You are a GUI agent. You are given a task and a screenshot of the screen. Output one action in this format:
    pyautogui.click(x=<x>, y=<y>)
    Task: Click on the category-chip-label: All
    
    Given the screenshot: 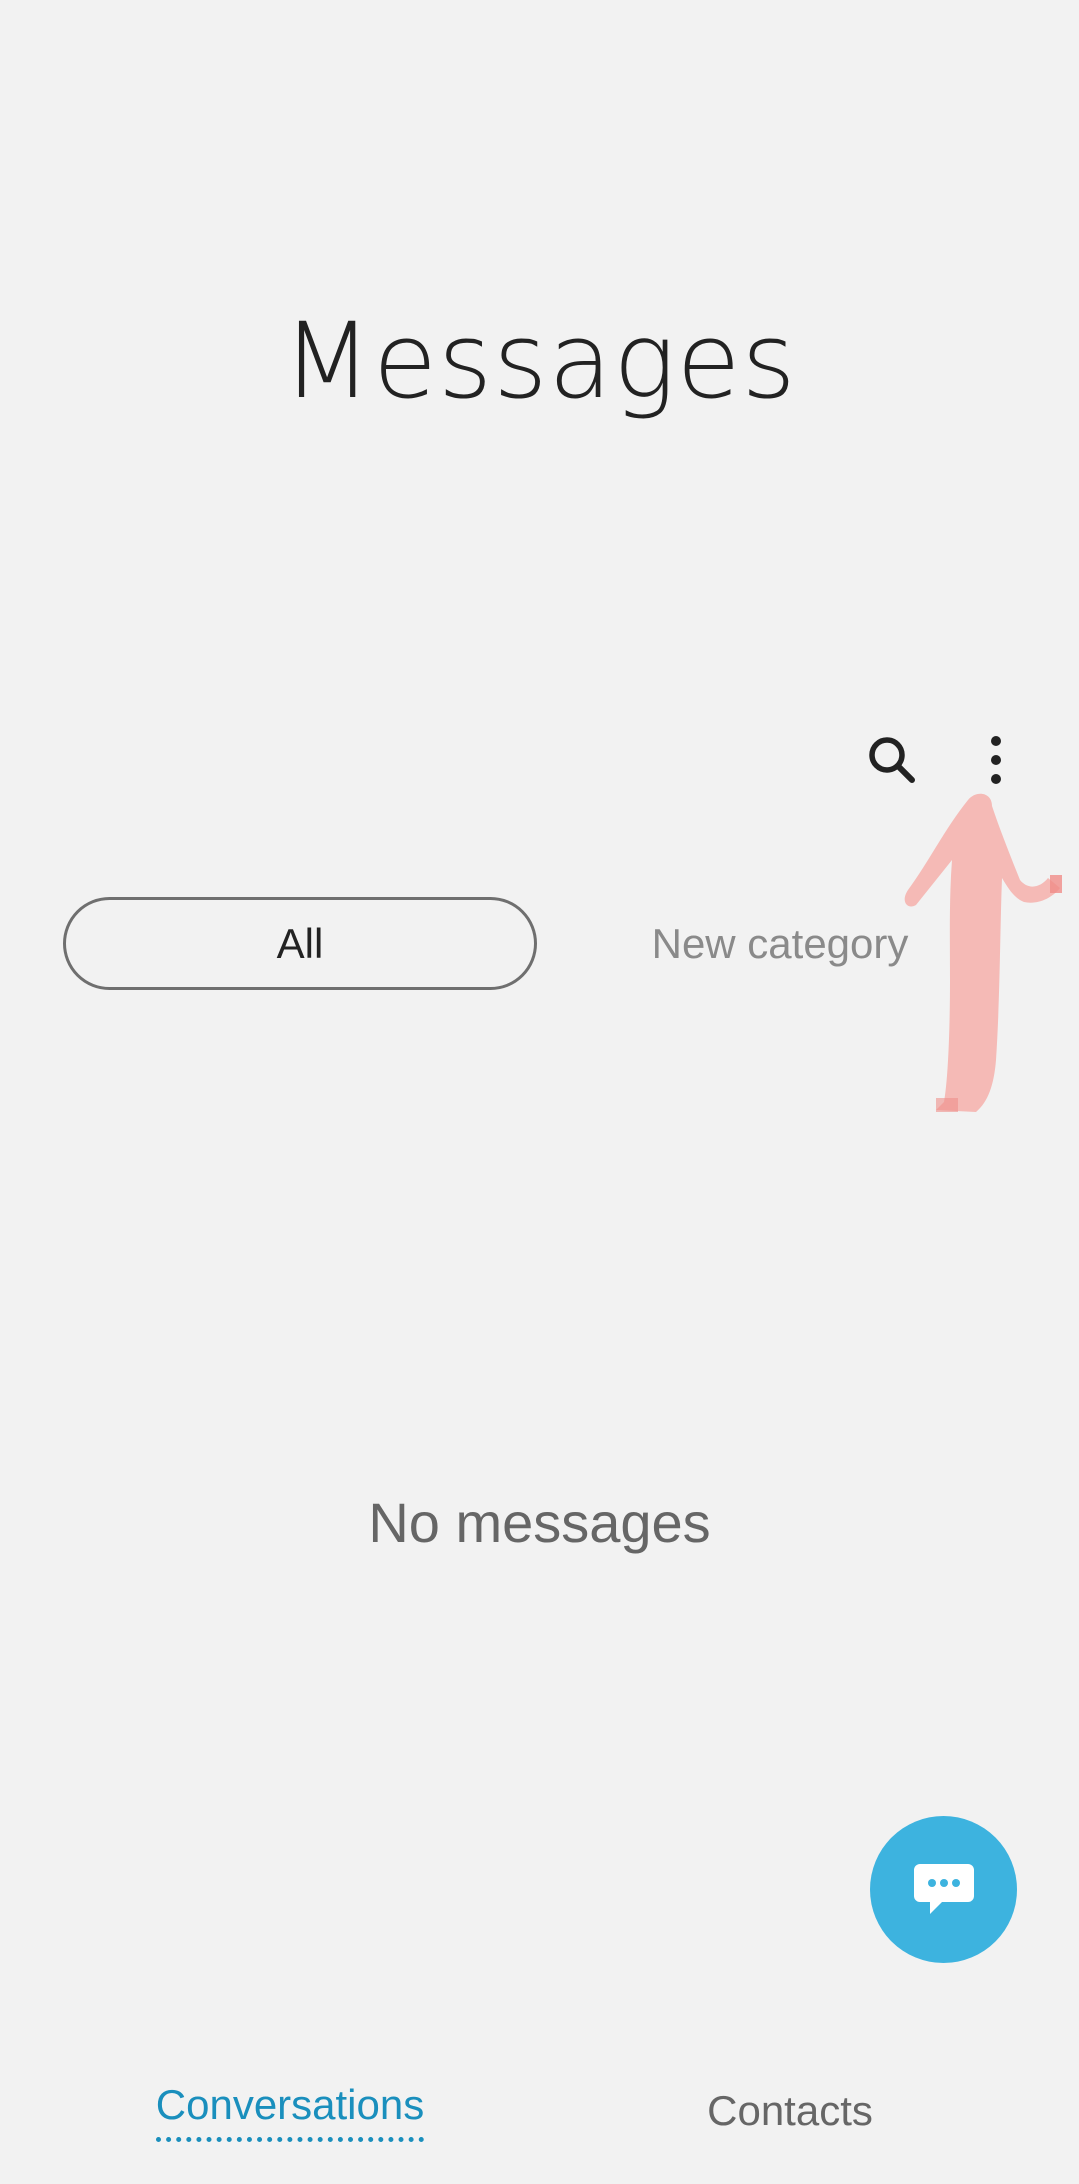 What is the action you would take?
    pyautogui.click(x=300, y=943)
    